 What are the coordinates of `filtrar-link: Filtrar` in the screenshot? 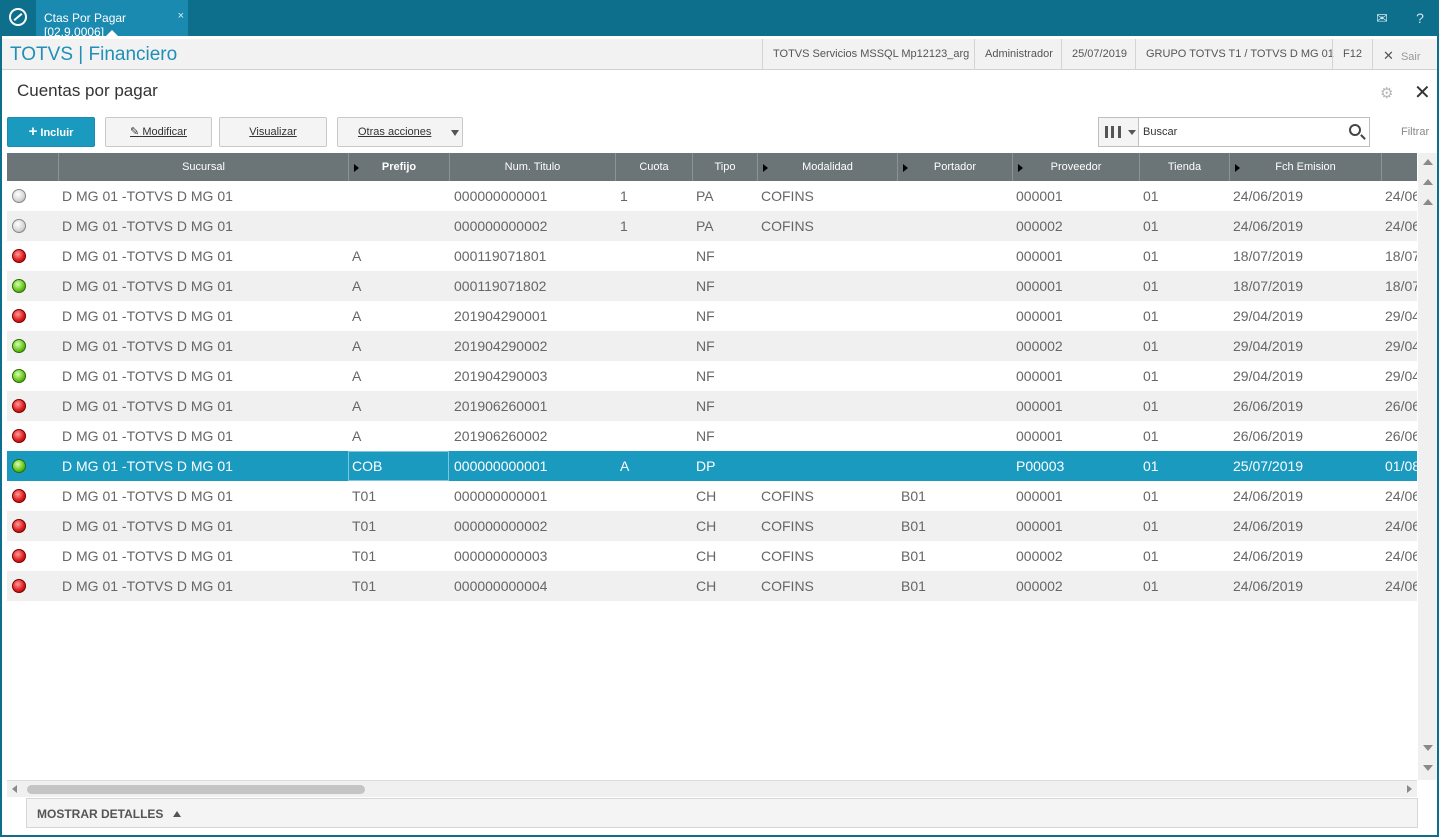 It's located at (1415, 132).